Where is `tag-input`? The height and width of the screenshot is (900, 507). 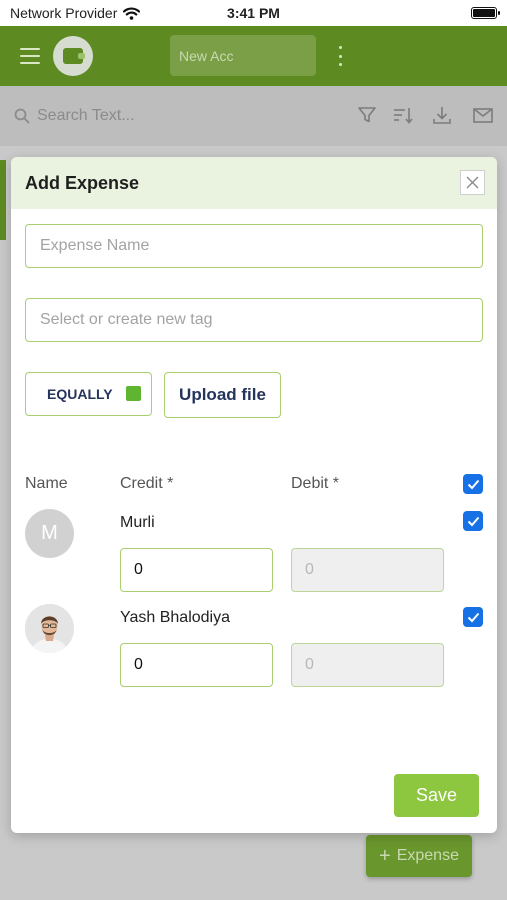 tag-input is located at coordinates (261, 320).